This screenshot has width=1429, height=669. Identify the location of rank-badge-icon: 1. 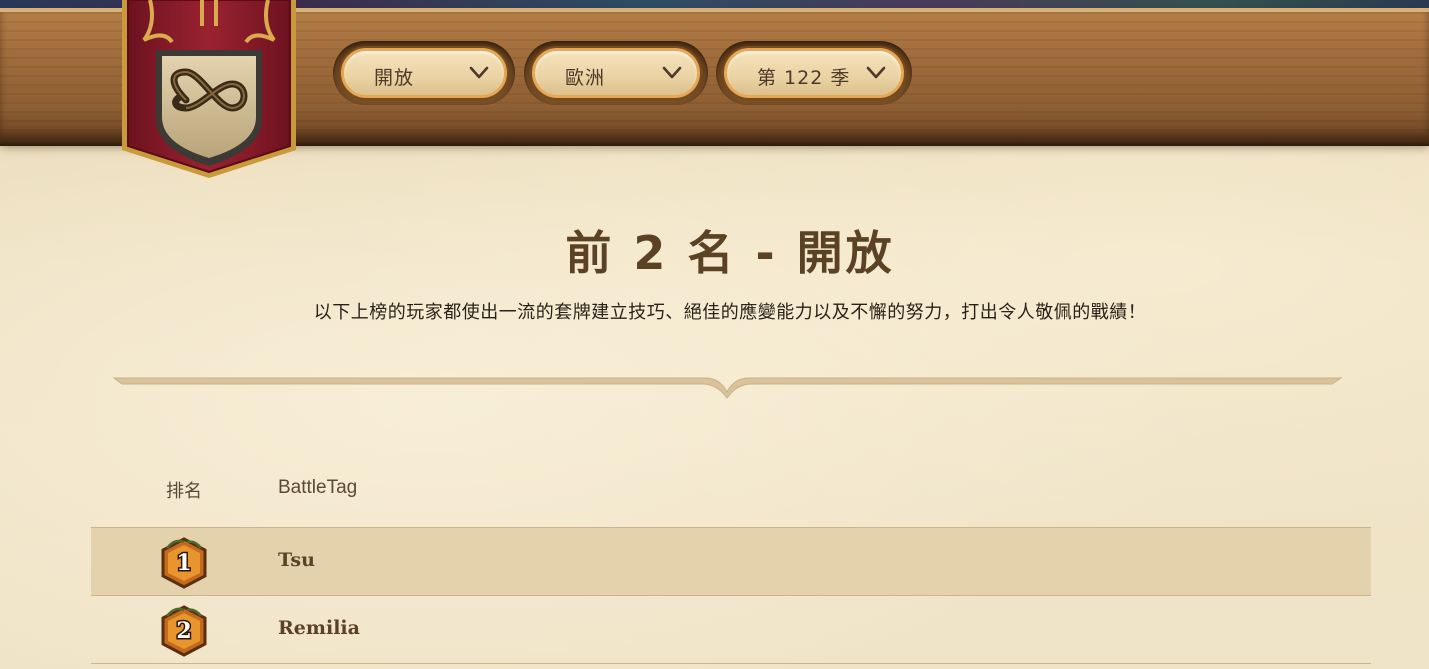
(184, 563).